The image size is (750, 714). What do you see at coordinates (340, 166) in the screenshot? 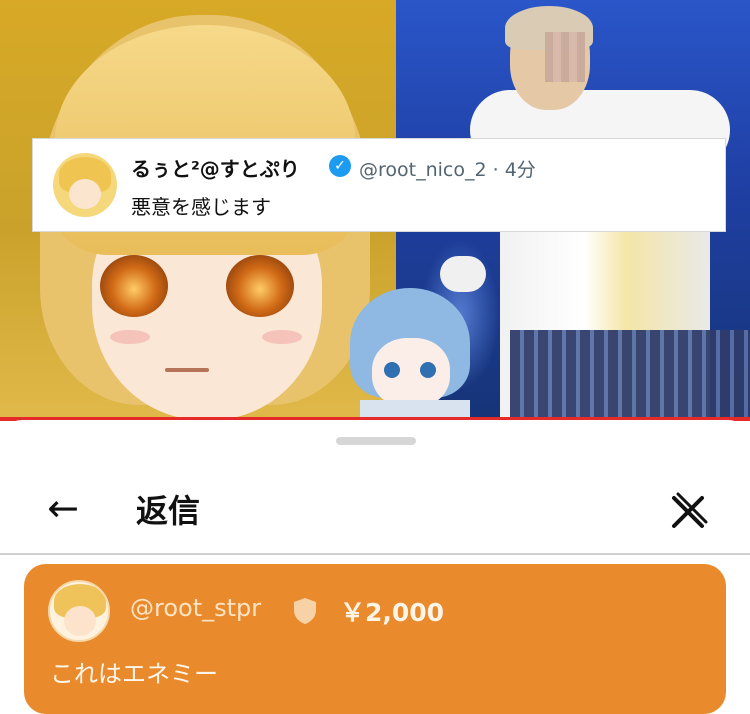
I see `verified-badge-icon: ✓` at bounding box center [340, 166].